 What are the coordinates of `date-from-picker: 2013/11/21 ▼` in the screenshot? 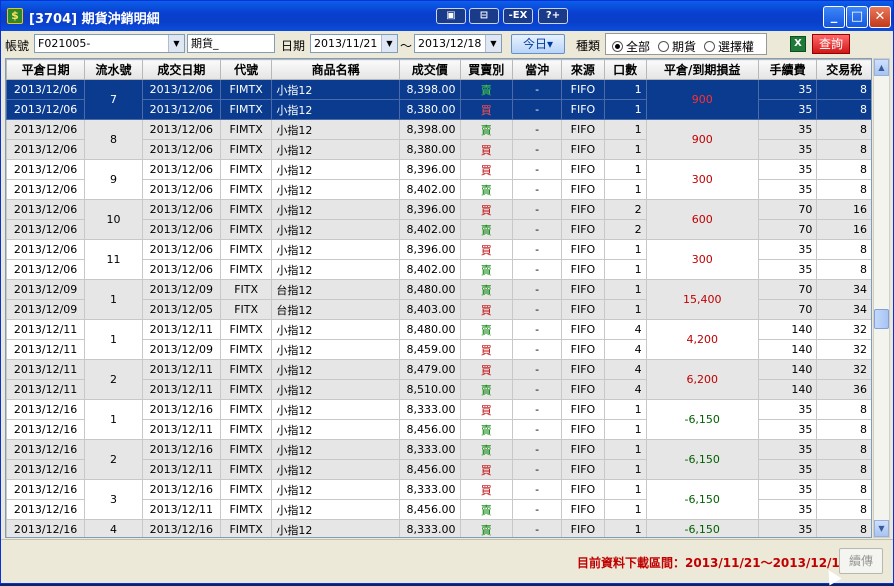 It's located at (354, 43).